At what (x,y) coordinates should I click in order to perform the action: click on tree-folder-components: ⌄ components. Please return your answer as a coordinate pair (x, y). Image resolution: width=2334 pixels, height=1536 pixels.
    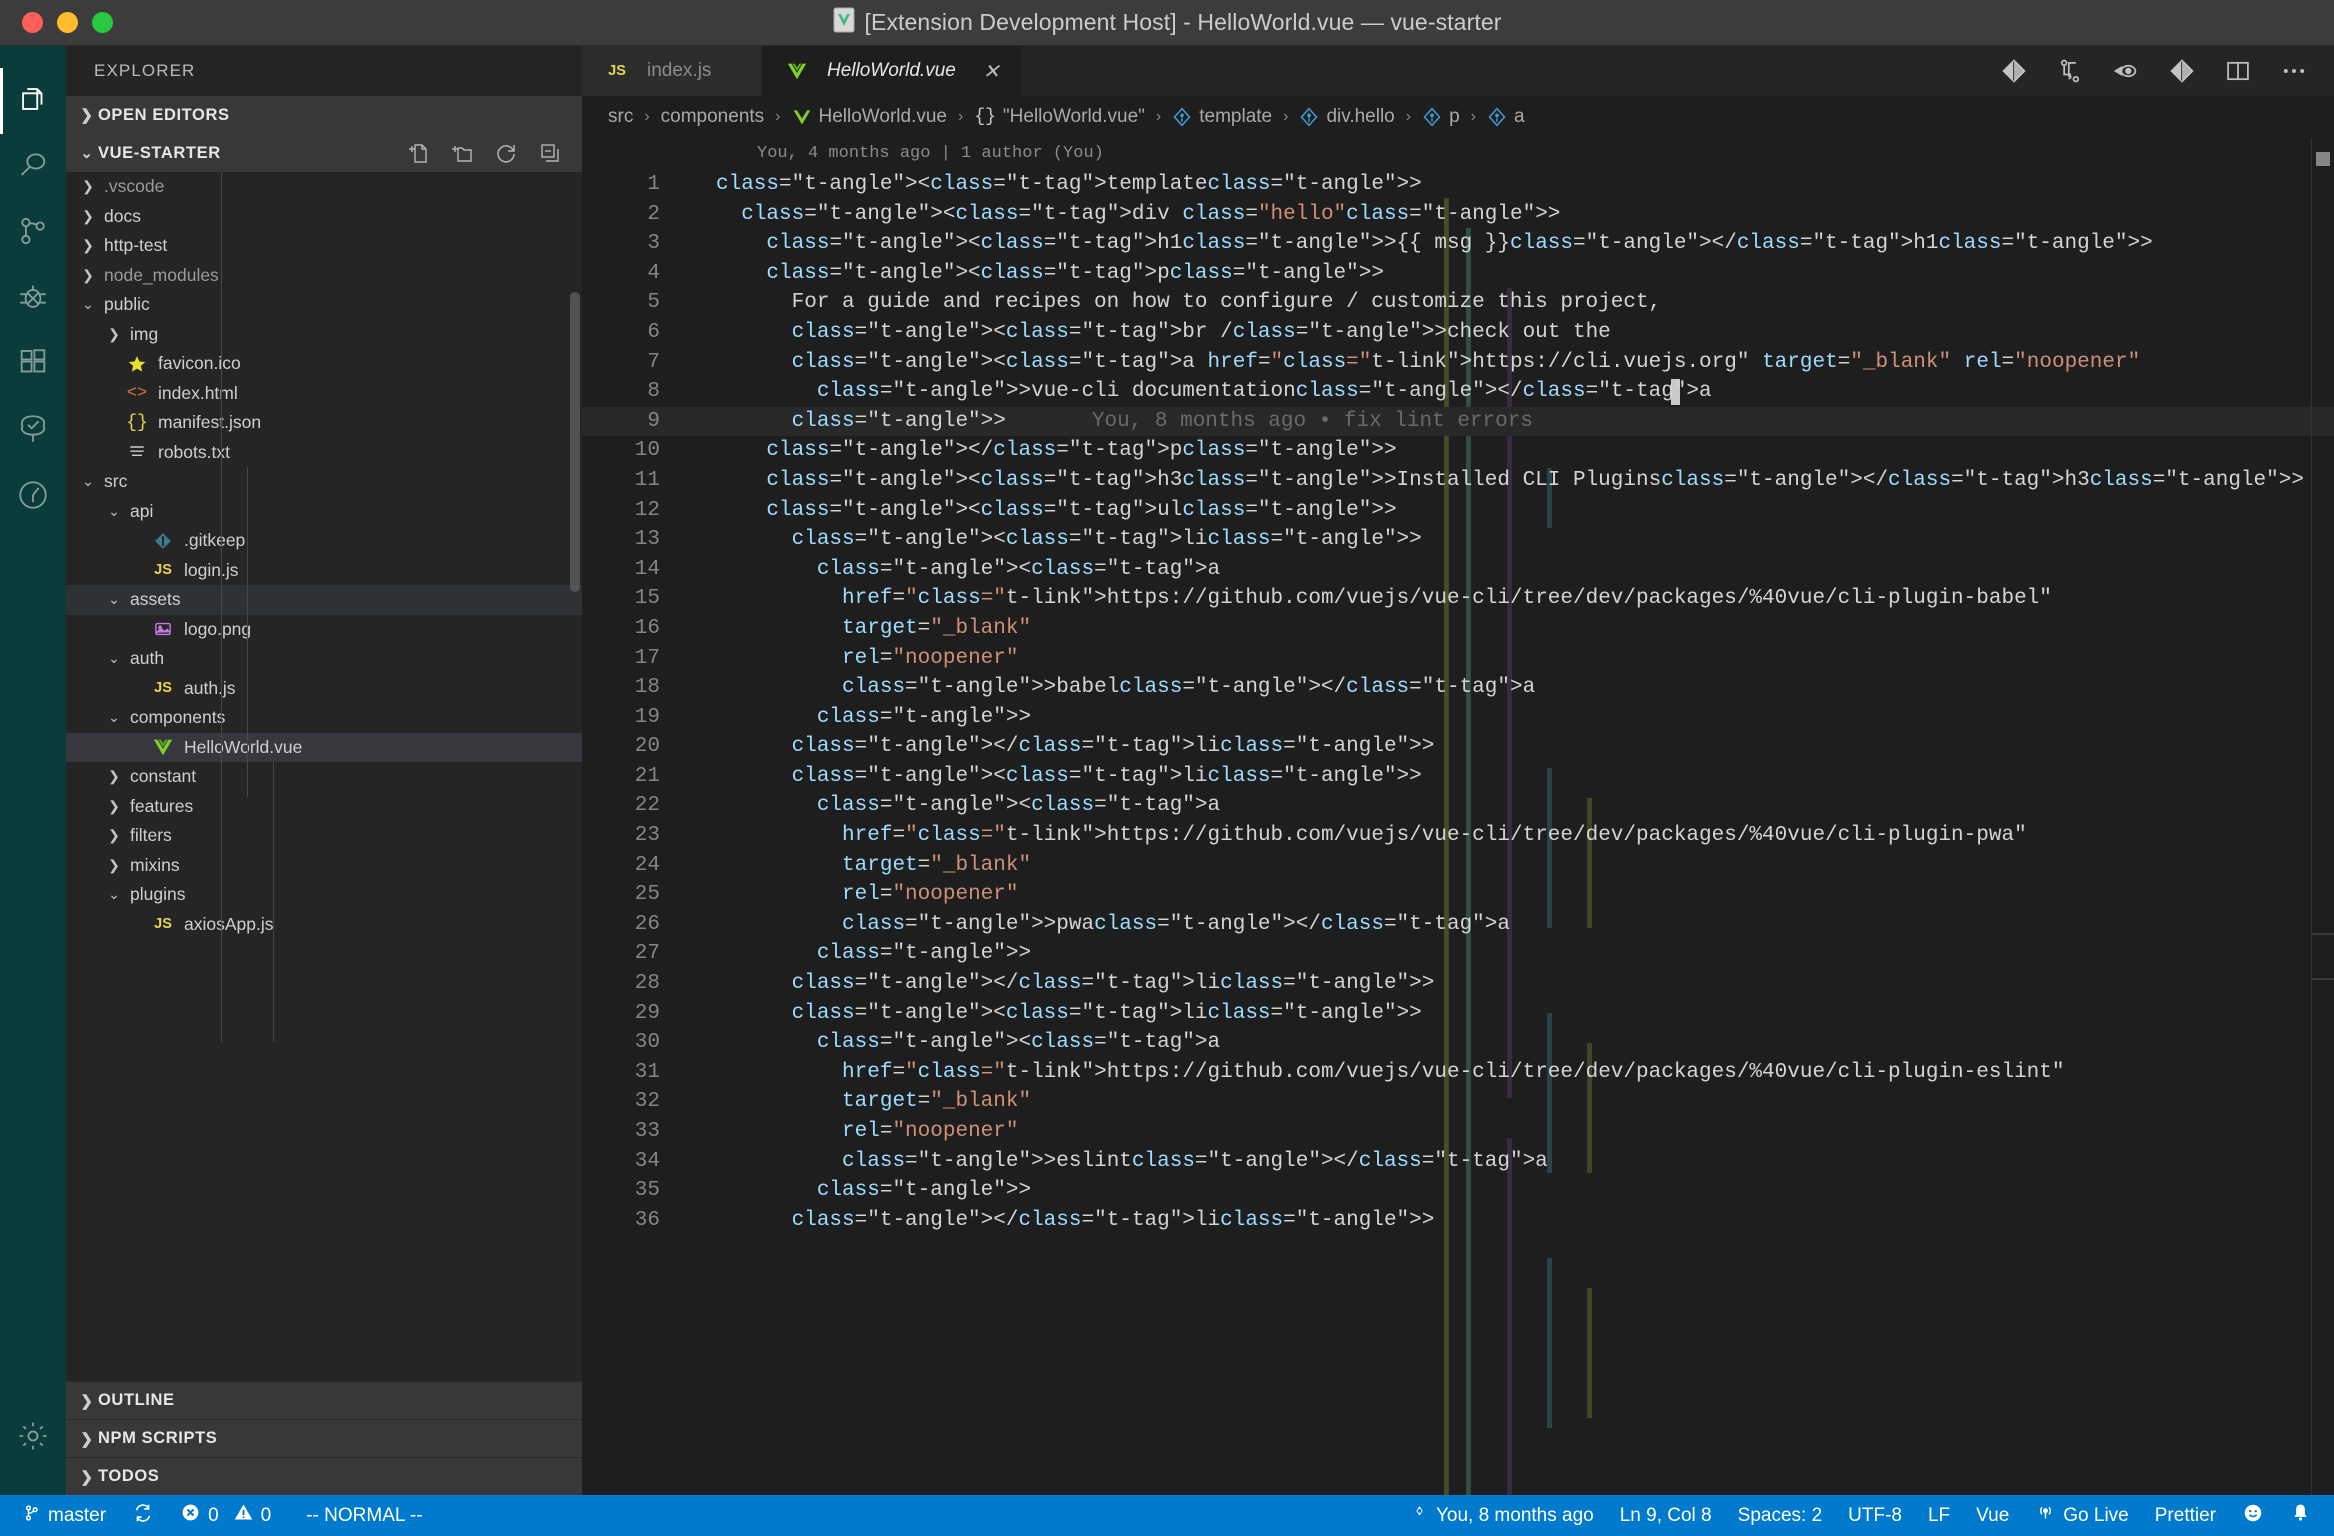
    Looking at the image, I should click on (324, 718).